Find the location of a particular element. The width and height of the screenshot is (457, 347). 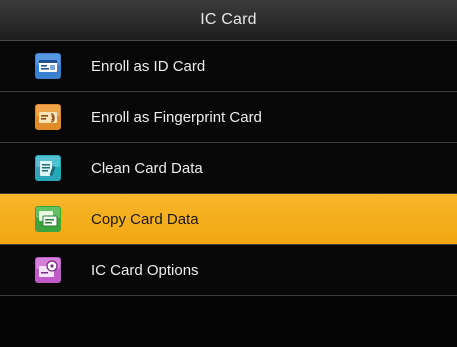

menu-item-clean-card-data: Clean Card Data is located at coordinates (228, 168).